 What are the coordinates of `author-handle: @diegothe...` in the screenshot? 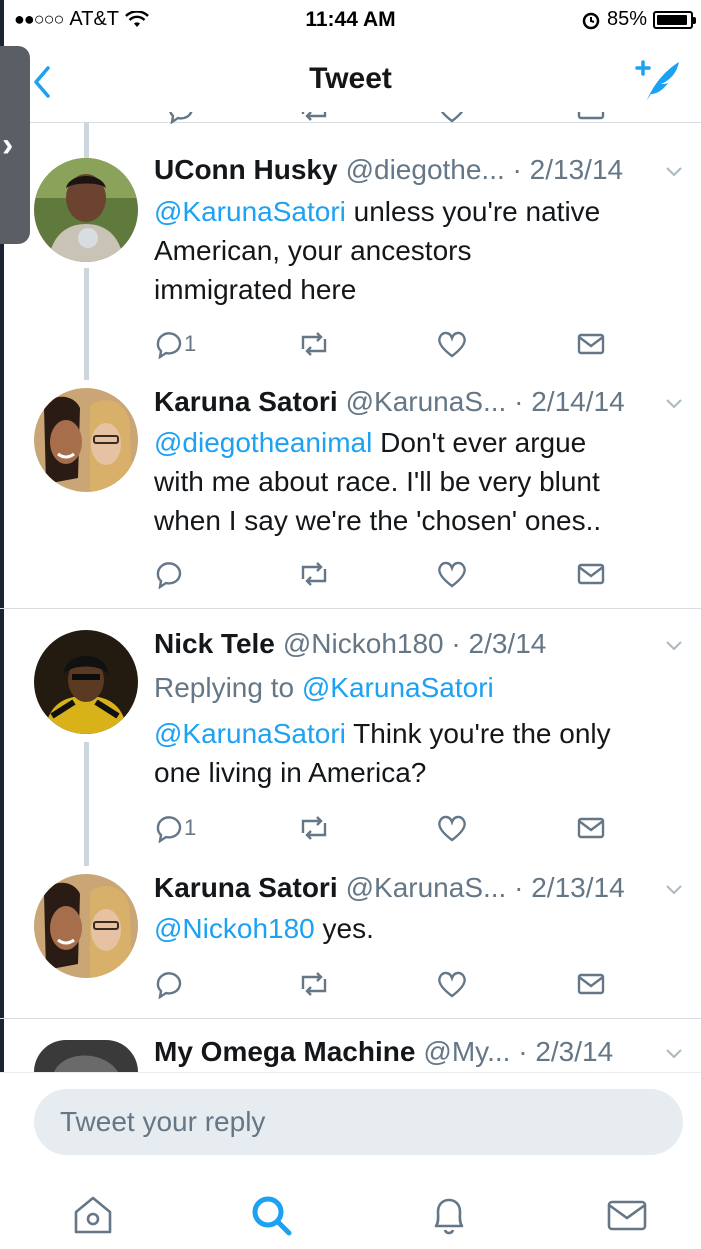 It's located at (425, 170).